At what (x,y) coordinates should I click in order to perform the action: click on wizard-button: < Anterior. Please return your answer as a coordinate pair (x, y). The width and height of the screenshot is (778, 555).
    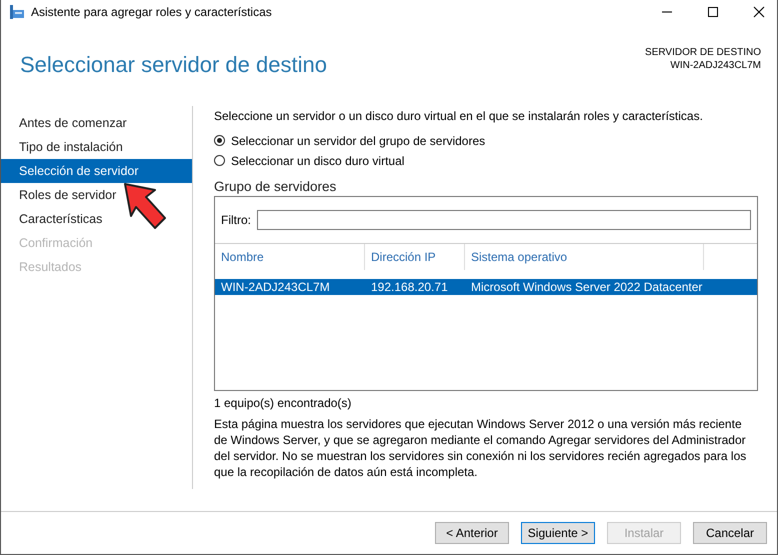
    Looking at the image, I should click on (472, 533).